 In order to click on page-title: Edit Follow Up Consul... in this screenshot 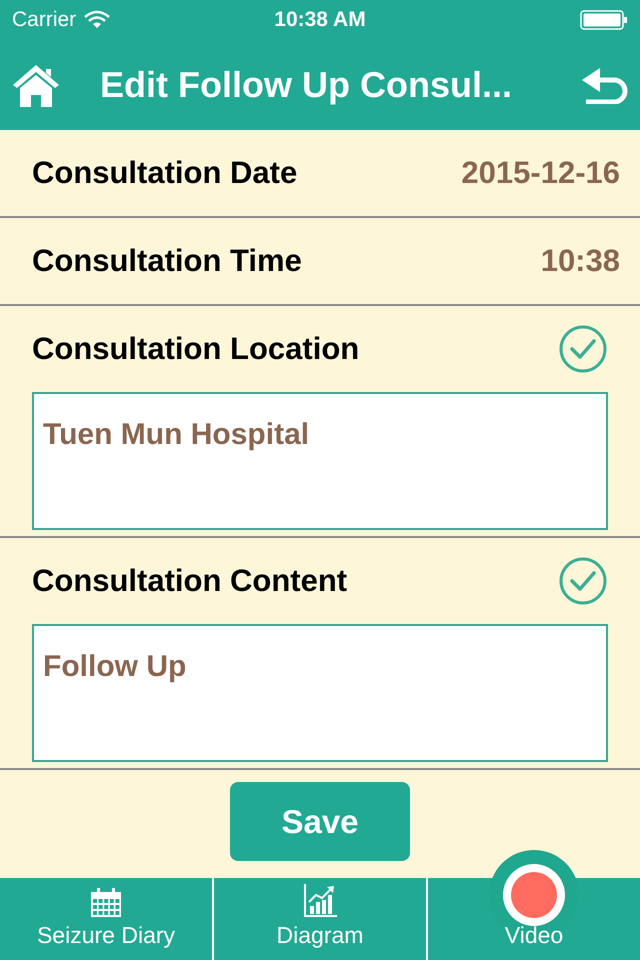, I will do `click(306, 85)`.